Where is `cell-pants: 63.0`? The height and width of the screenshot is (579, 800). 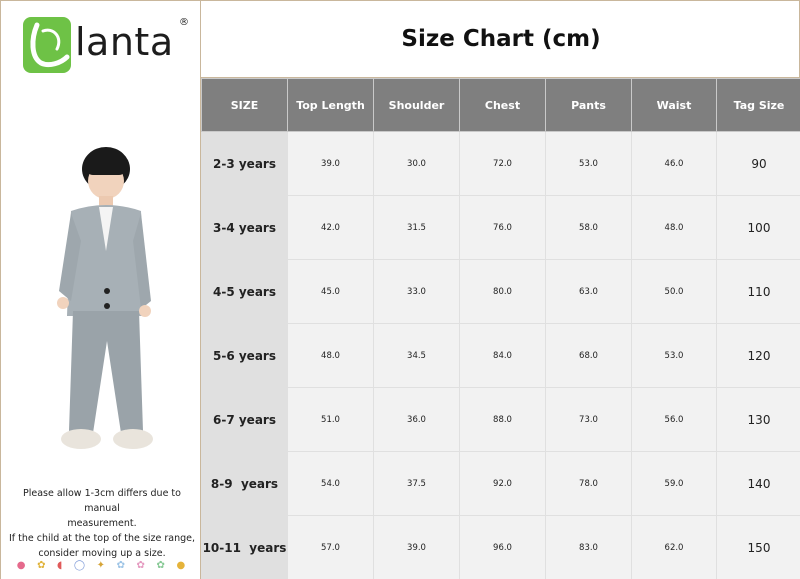
cell-pants: 63.0 is located at coordinates (588, 291).